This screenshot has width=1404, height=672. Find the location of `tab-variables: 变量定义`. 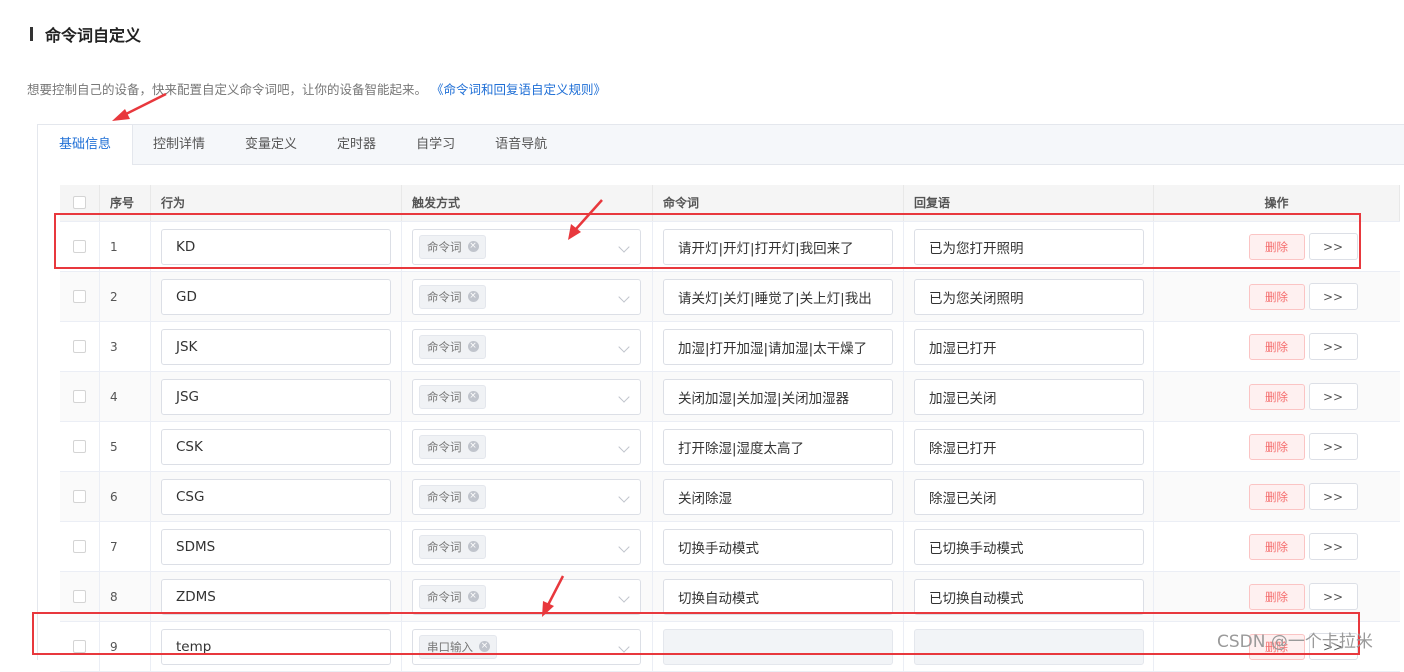

tab-variables: 变量定义 is located at coordinates (271, 144).